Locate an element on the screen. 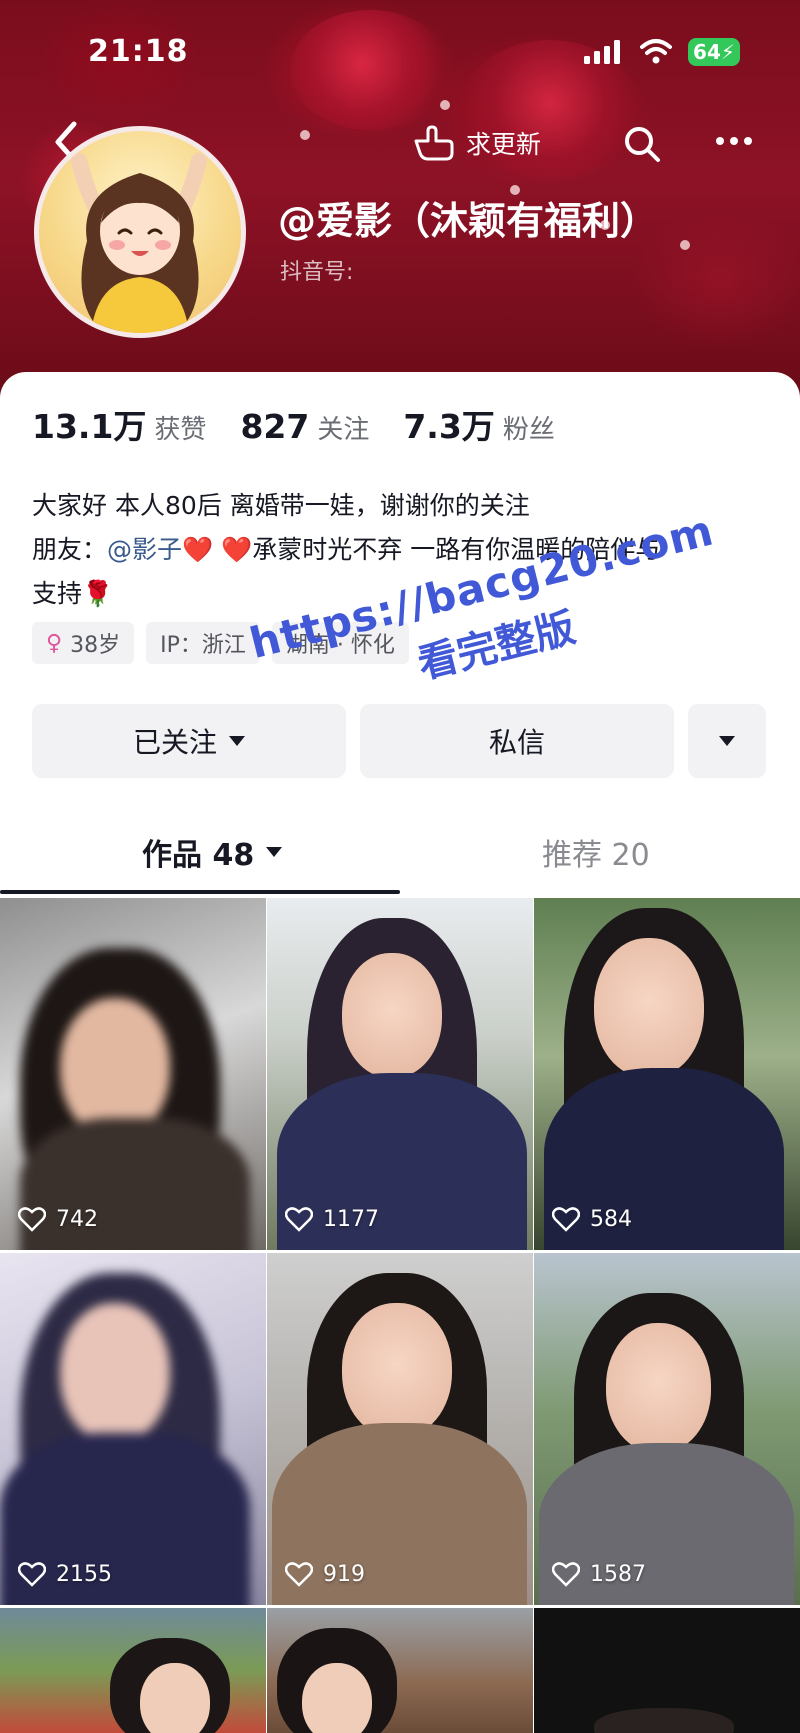  tab-works: 作品 48 is located at coordinates (212, 852).